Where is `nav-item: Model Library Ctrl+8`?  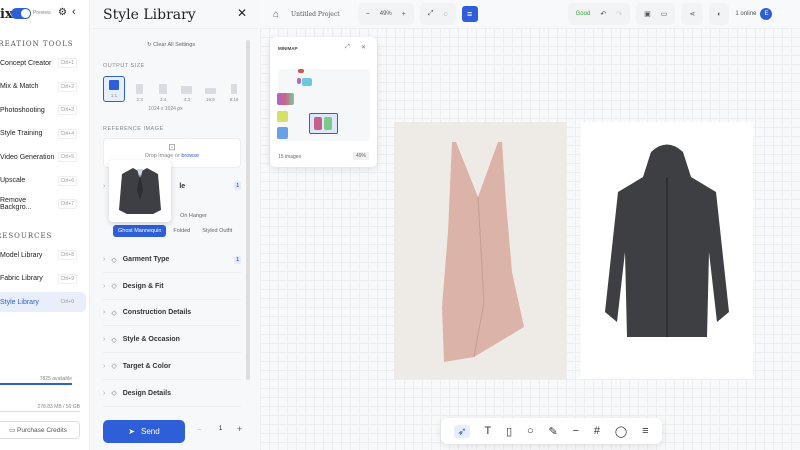
nav-item: Model Library Ctrl+8 is located at coordinates (43, 255).